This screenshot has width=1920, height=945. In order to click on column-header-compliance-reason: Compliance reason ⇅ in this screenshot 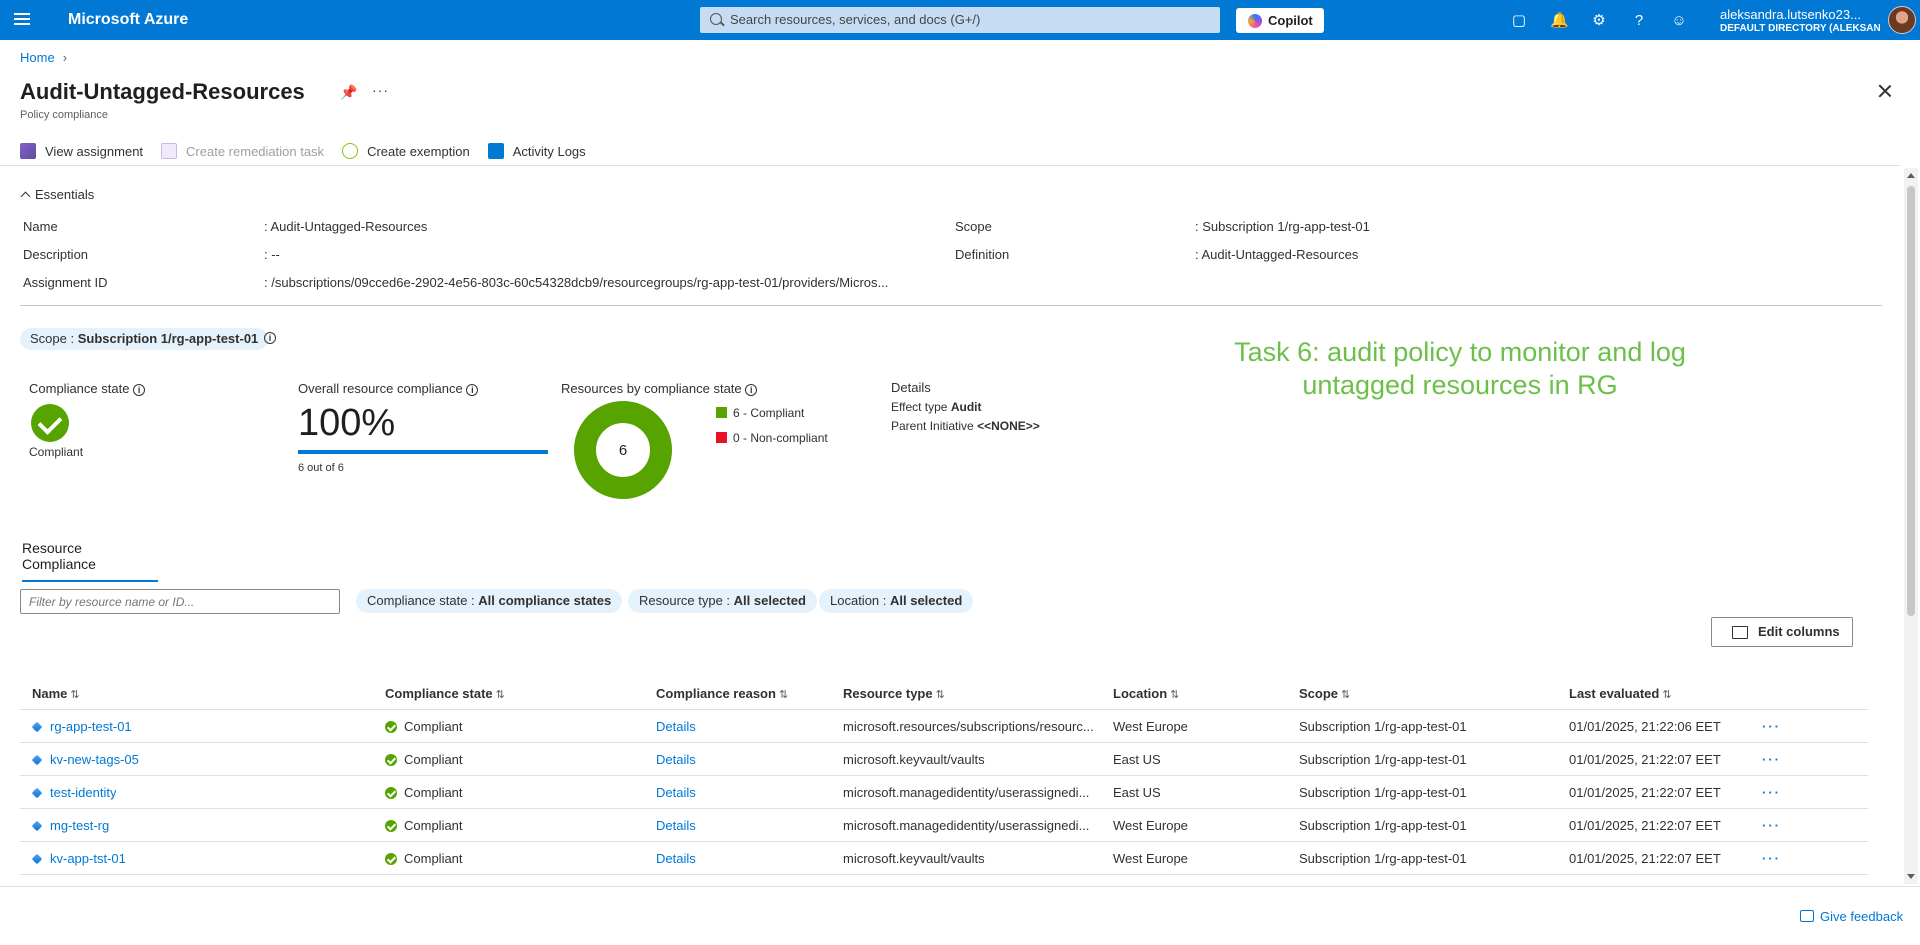, I will do `click(722, 693)`.